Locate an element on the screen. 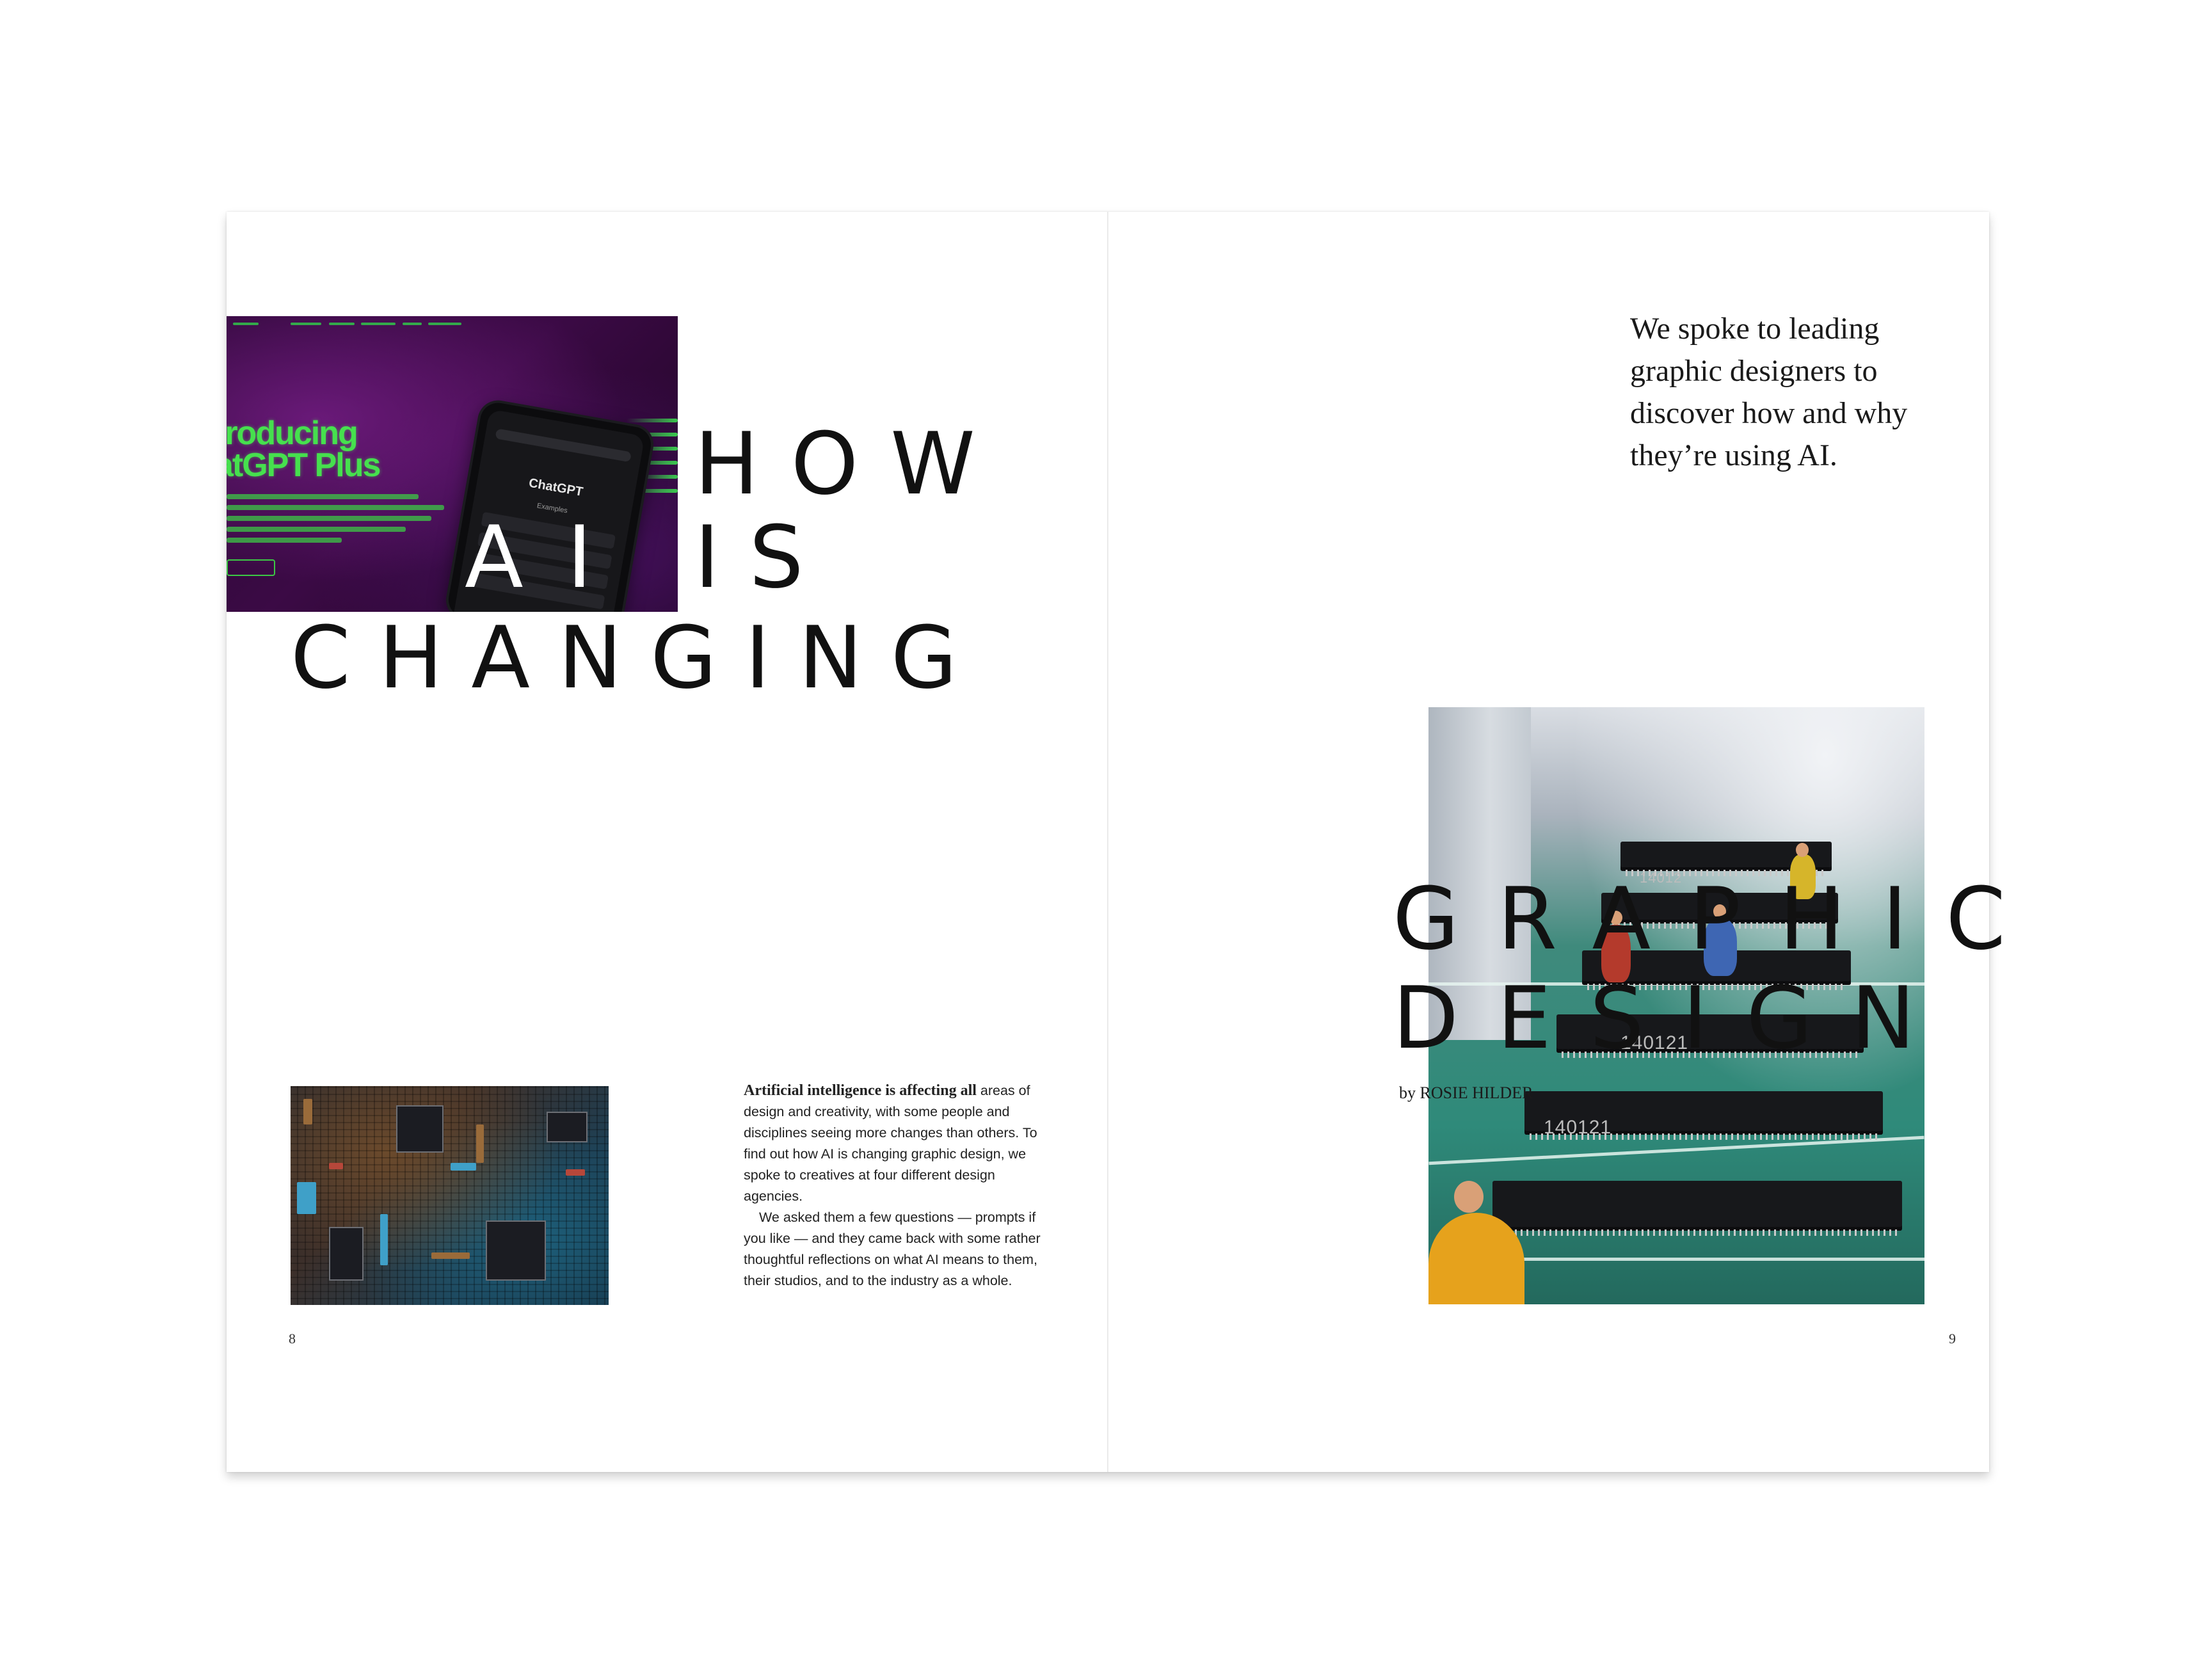  headline-ai: AI is located at coordinates (550, 557).